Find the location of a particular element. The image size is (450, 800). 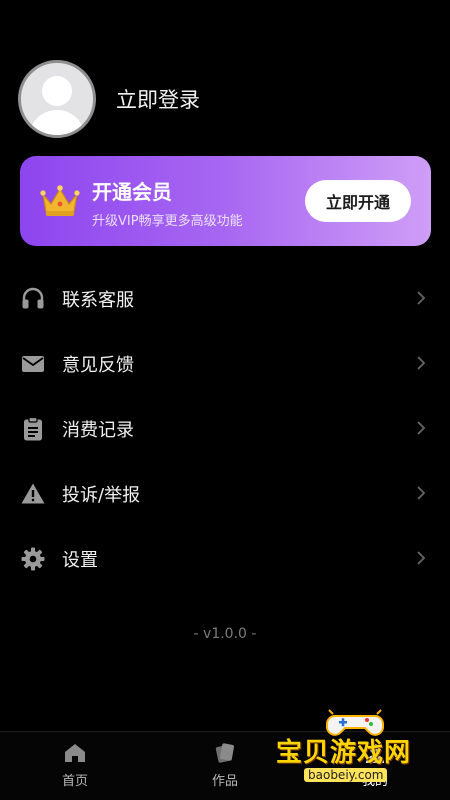

menu-item-label: 设置 is located at coordinates (80, 560).